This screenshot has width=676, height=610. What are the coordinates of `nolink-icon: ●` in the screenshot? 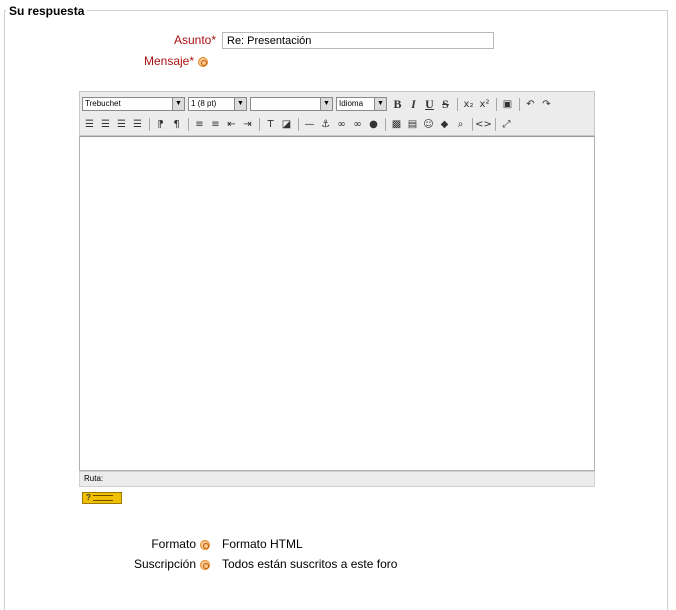 It's located at (373, 124).